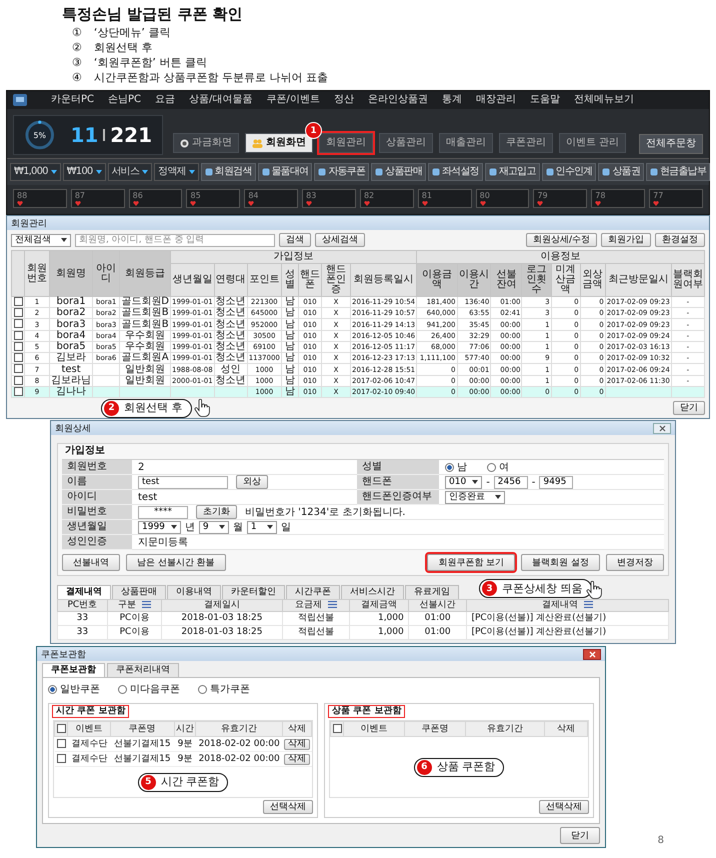 The image size is (716, 858). What do you see at coordinates (130, 172) in the screenshot?
I see `toolbar-dropdown: 서비스` at bounding box center [130, 172].